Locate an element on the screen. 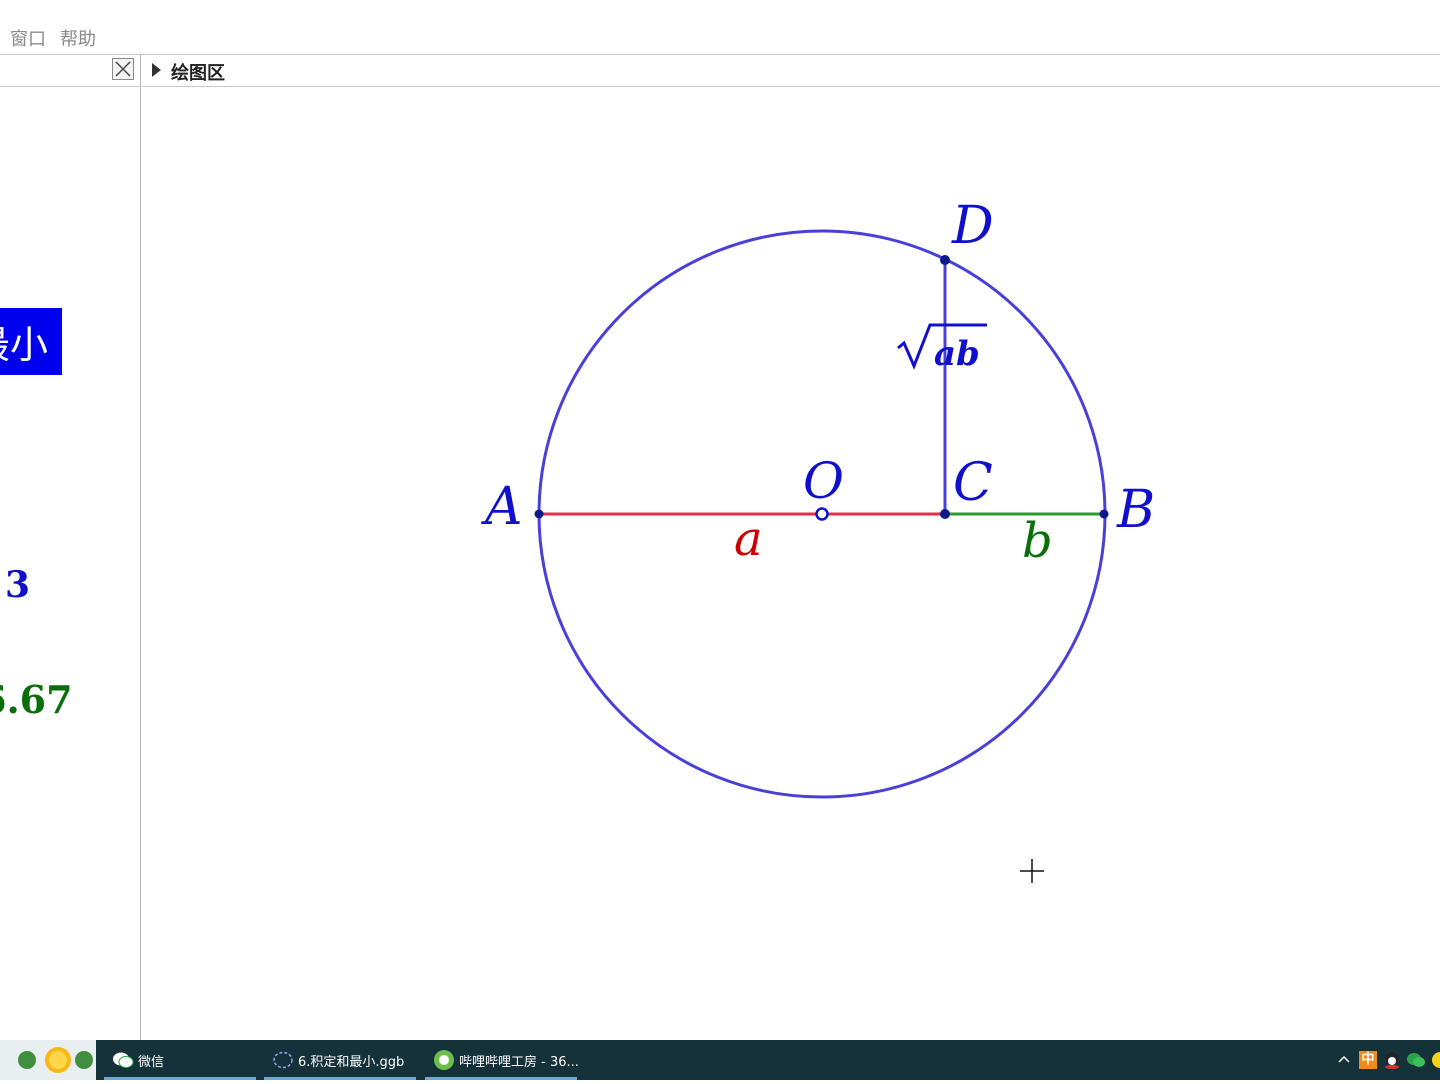  wechat-icon is located at coordinates (123, 1060).